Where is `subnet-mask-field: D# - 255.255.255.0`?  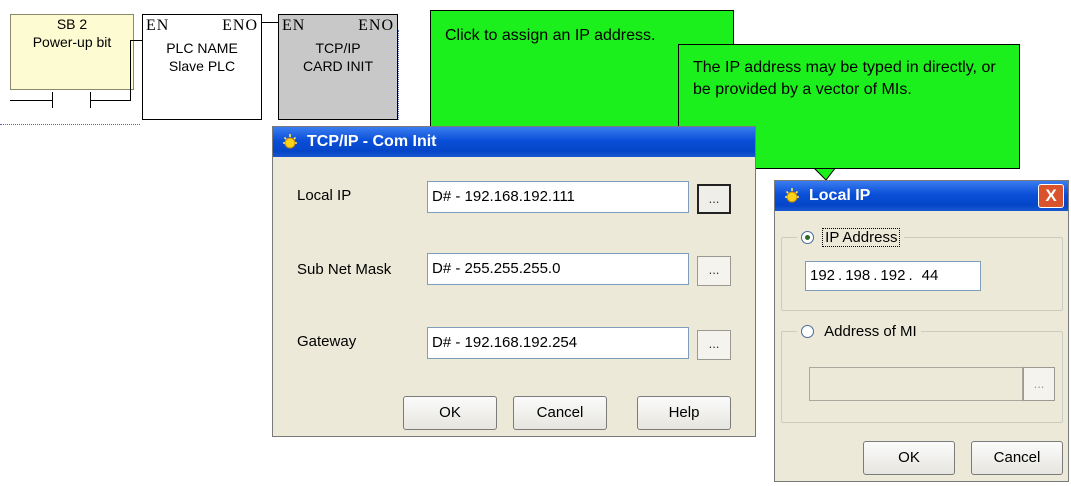 subnet-mask-field: D# - 255.255.255.0 is located at coordinates (558, 269).